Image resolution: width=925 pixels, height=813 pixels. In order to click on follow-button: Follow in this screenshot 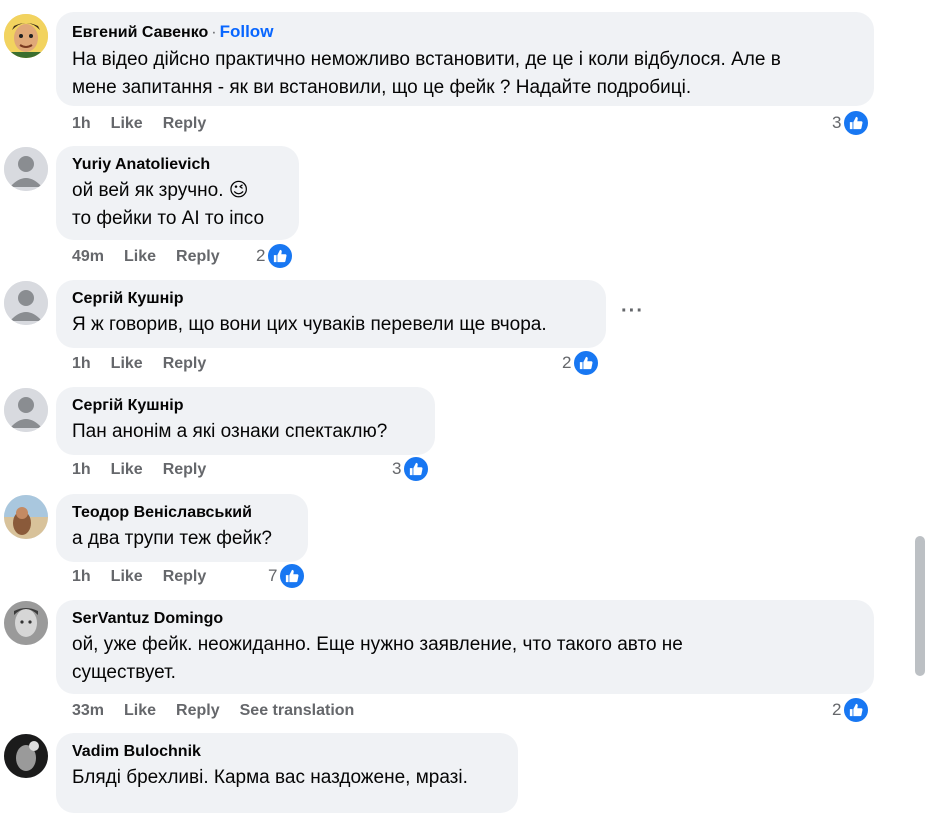, I will do `click(247, 31)`.